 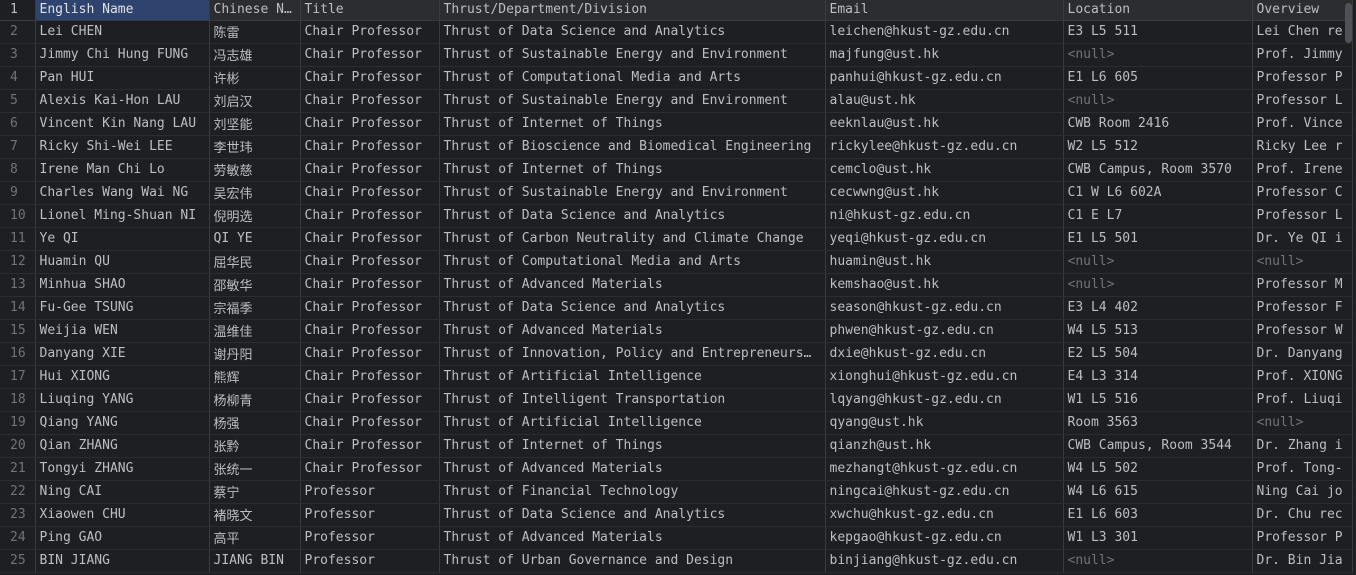 I want to click on cell-english-name: Minhua SHAO, so click(x=122, y=285).